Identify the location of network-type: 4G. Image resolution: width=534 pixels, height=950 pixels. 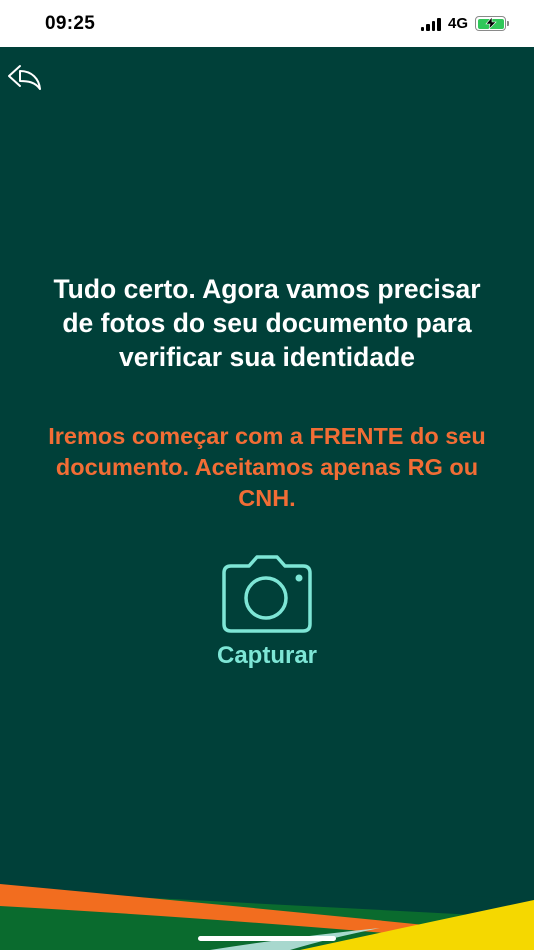
(457, 23).